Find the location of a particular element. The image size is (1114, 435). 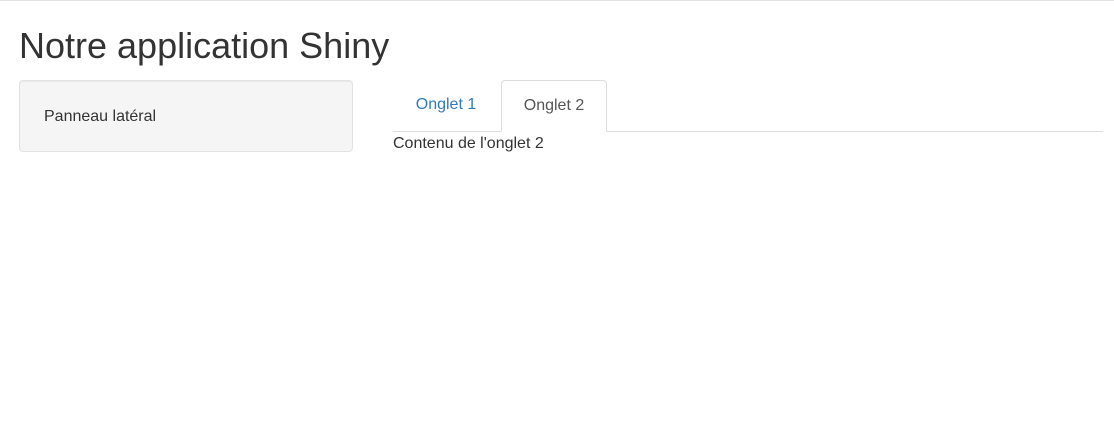

tab-onglet-2: Onglet 2 is located at coordinates (554, 106).